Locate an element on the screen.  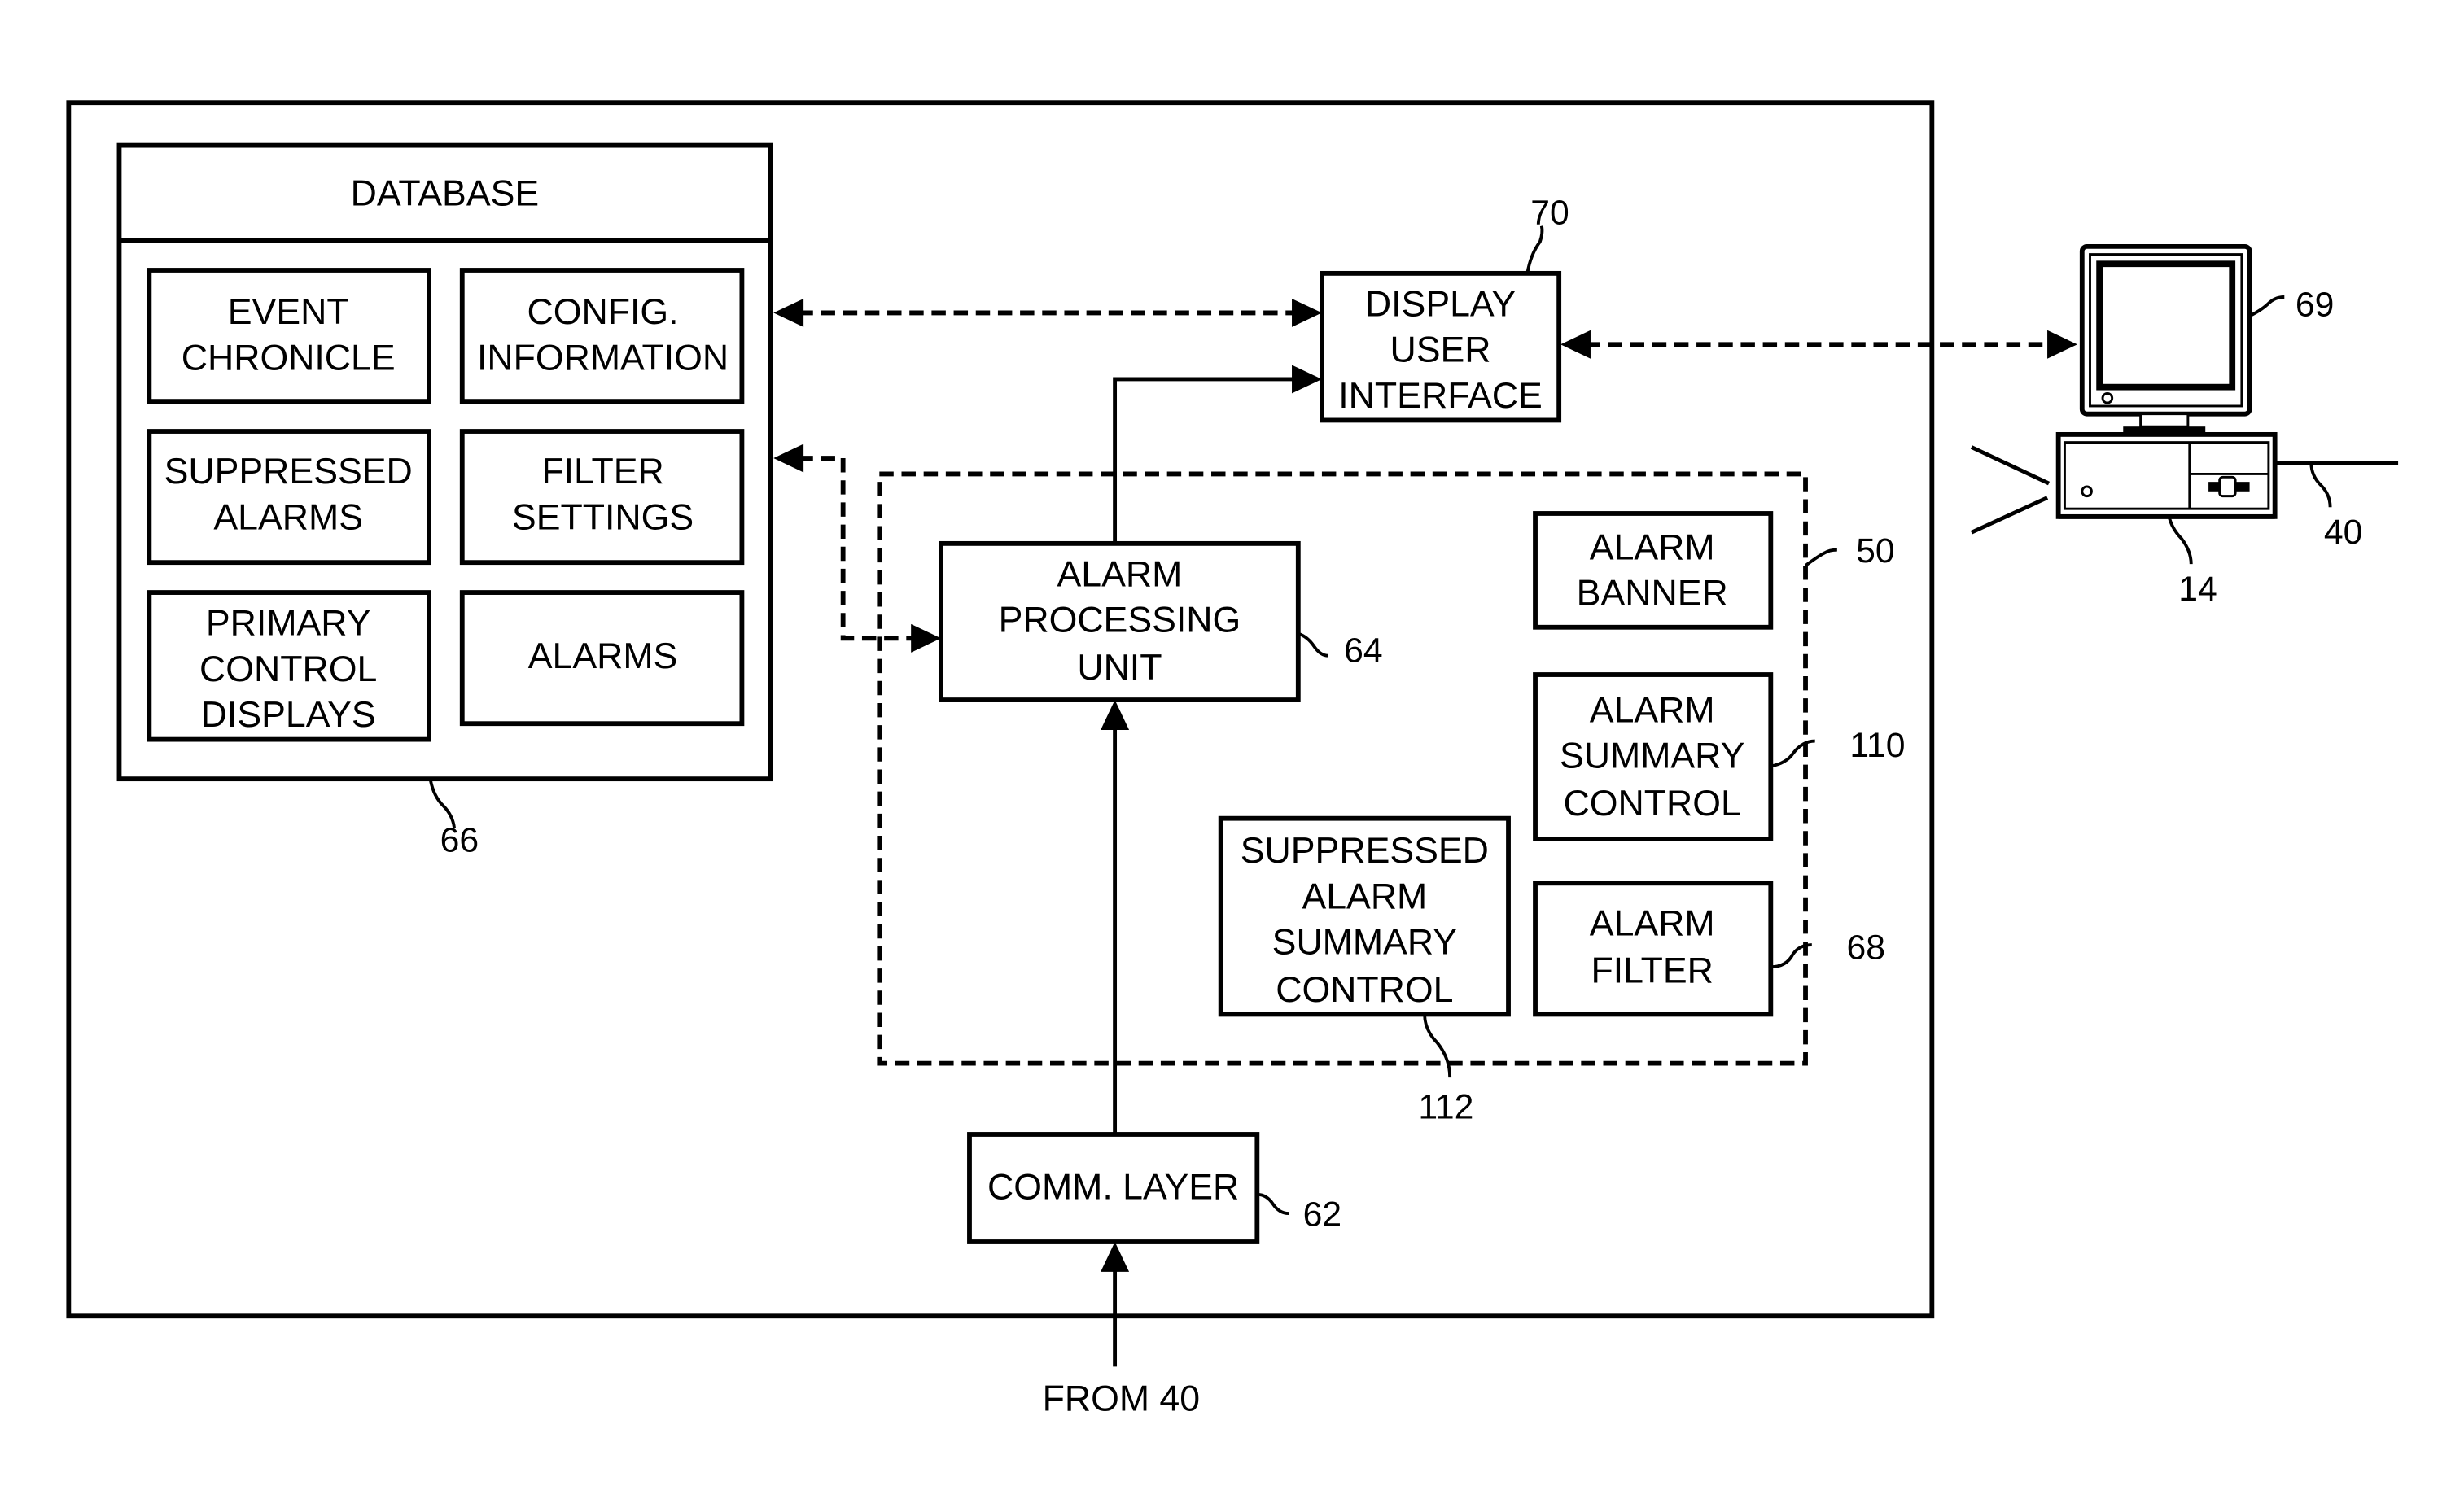
svg-text: COMM. LAYER is located at coordinates (1113, 1188).